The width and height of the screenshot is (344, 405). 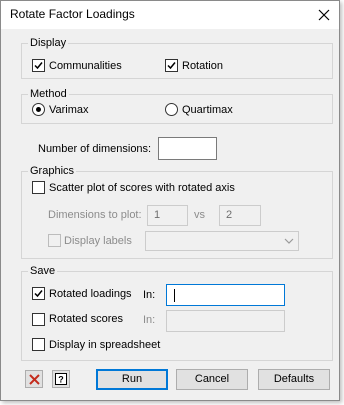 I want to click on display-labels-label: Display labels, so click(x=98, y=241).